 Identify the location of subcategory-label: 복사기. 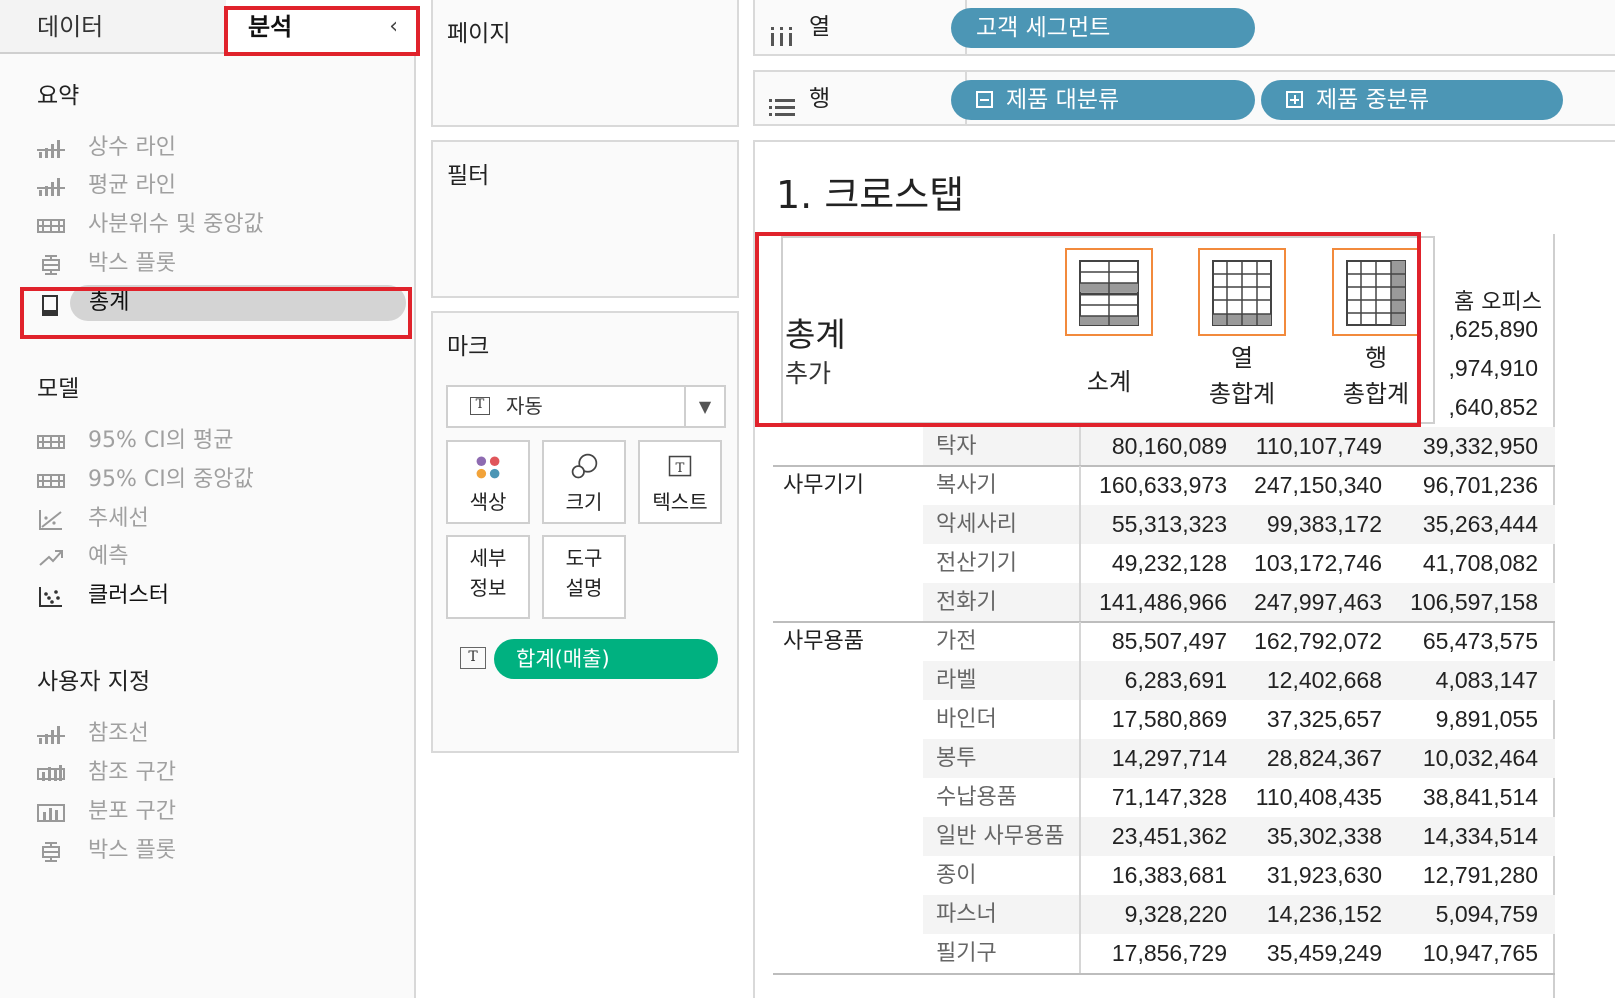
(966, 485).